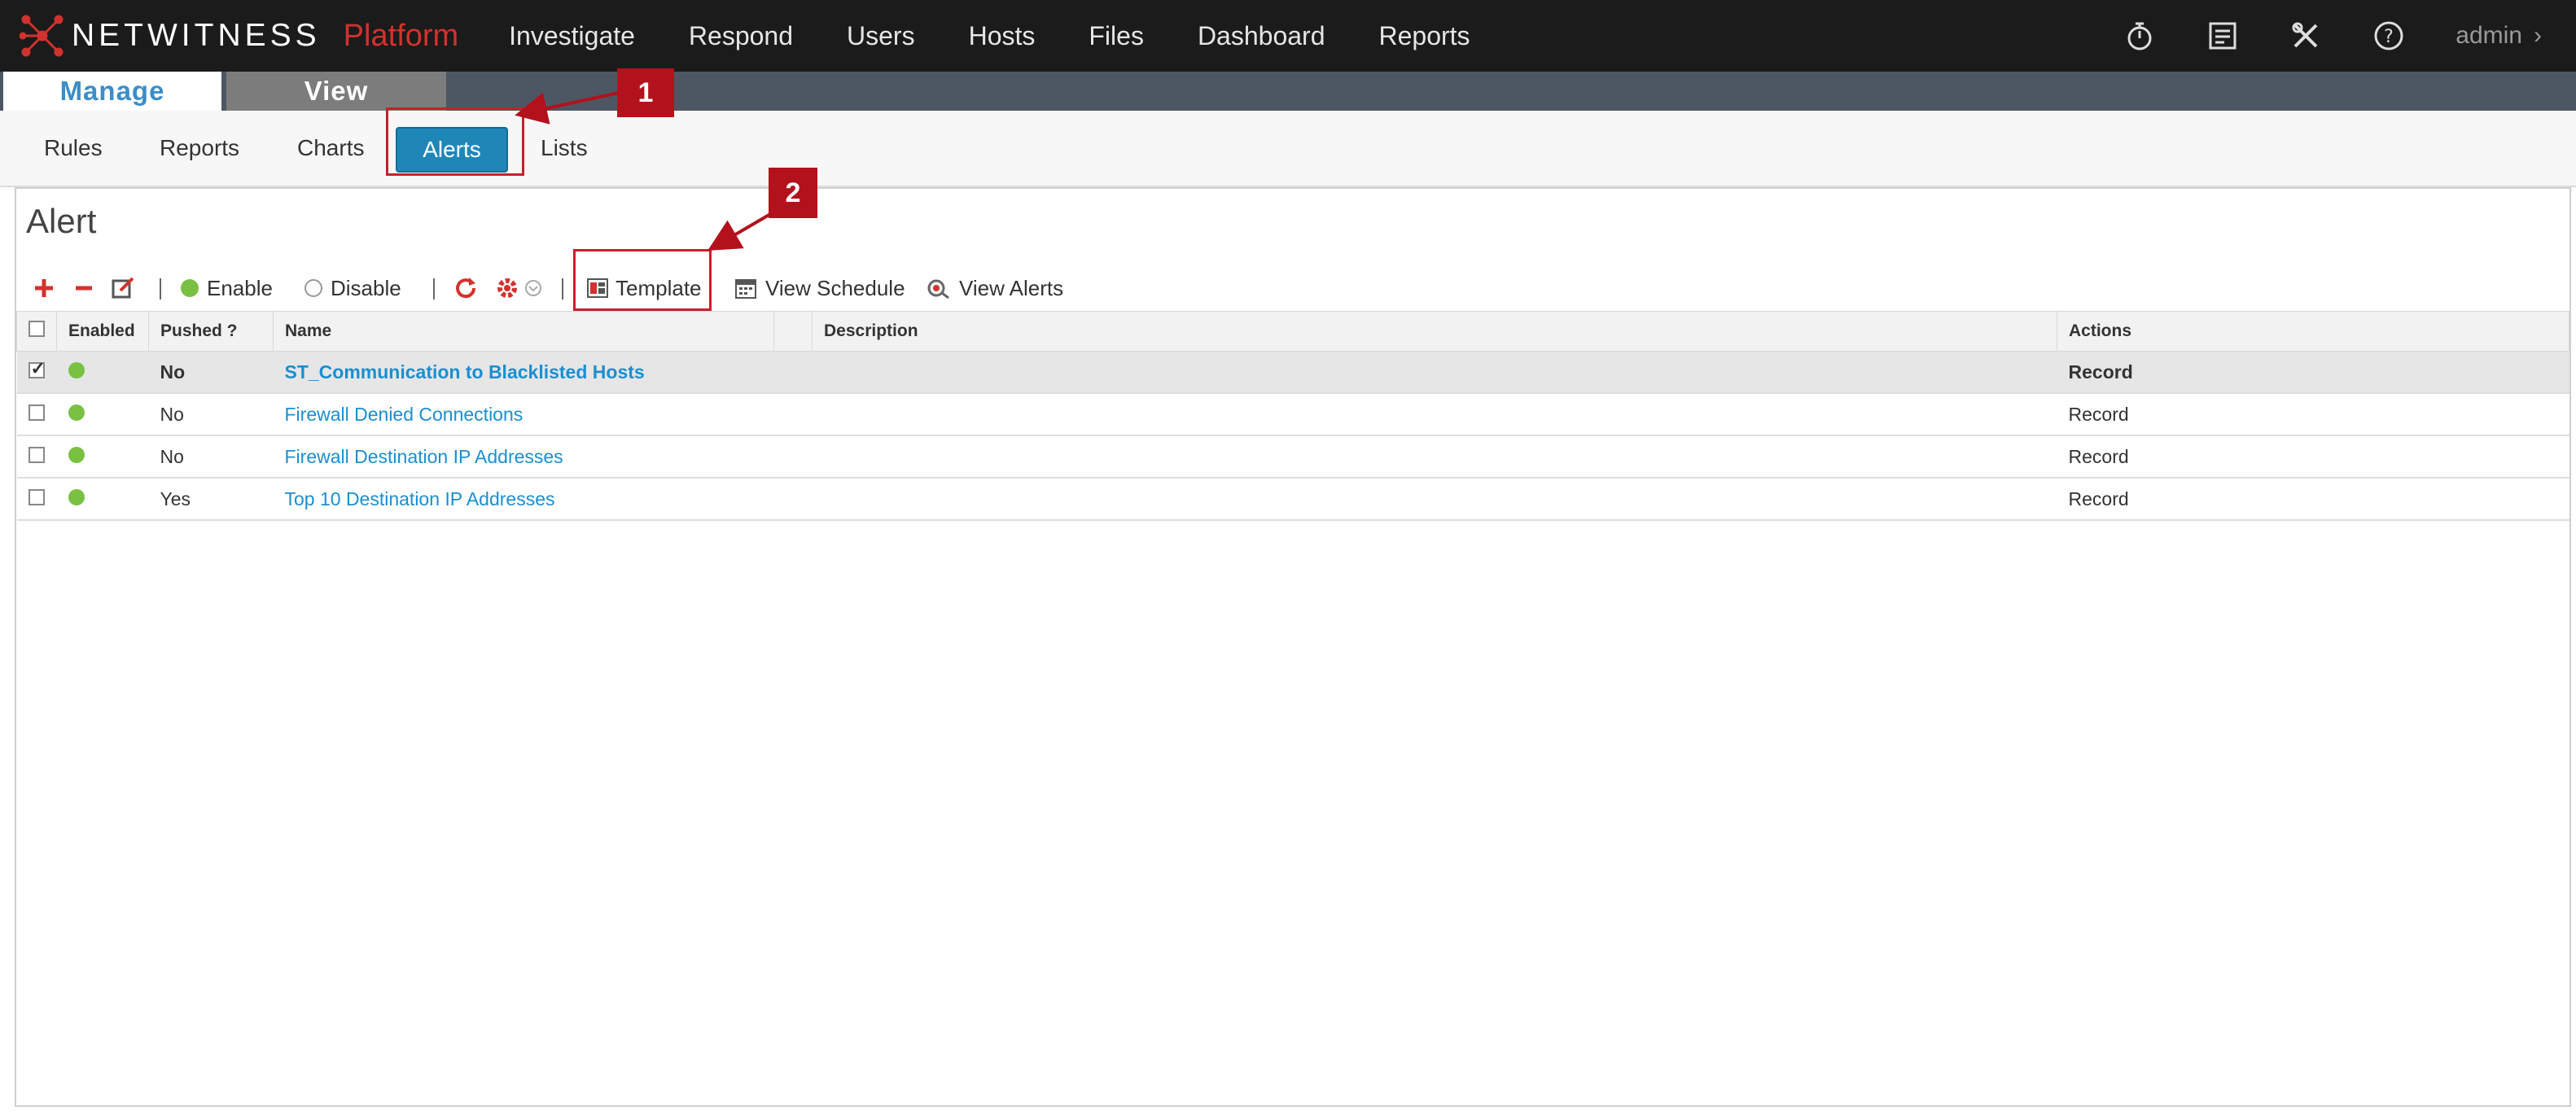 The height and width of the screenshot is (1115, 2576). What do you see at coordinates (211, 331) in the screenshot?
I see `column-header-pushed: Pushed ?` at bounding box center [211, 331].